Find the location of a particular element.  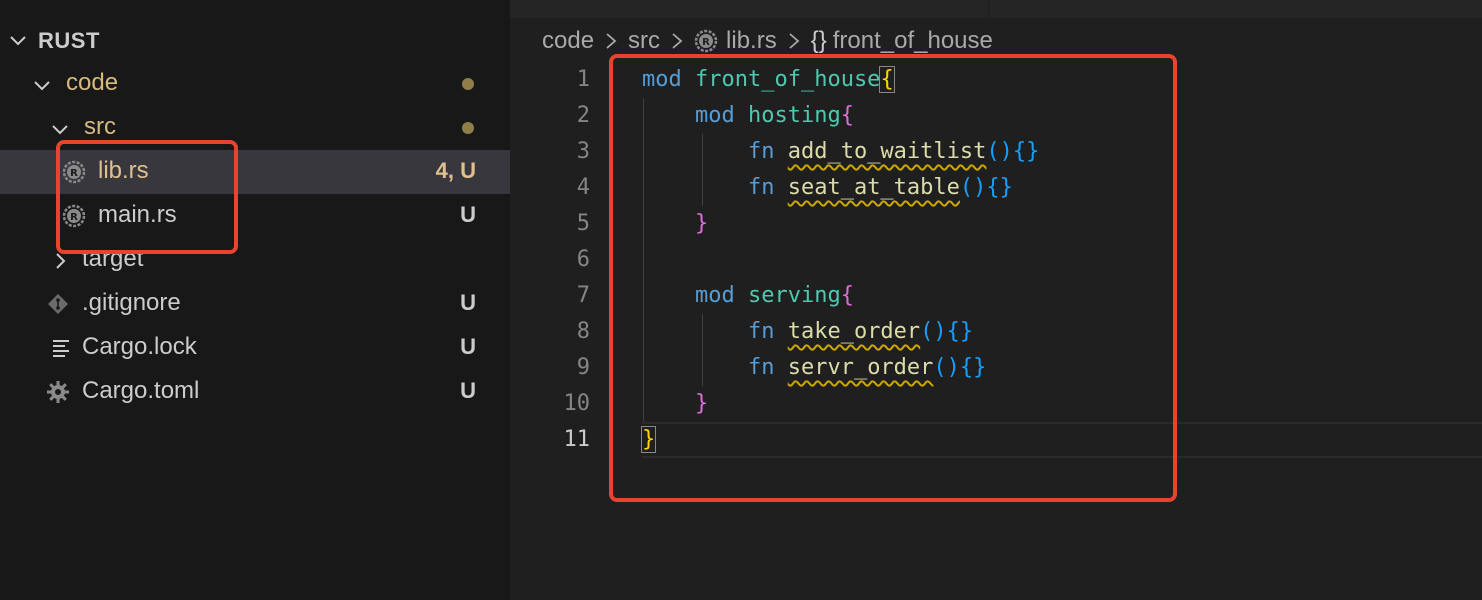

line-number-current: 11 is located at coordinates (577, 439).